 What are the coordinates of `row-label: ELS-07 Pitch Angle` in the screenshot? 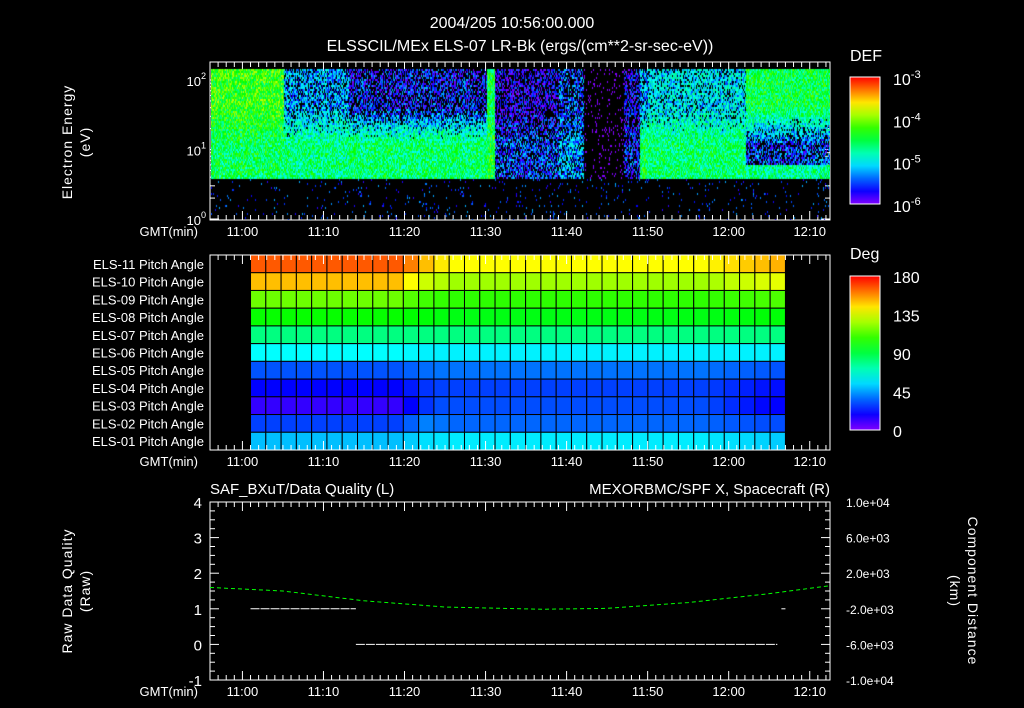 It's located at (148, 335).